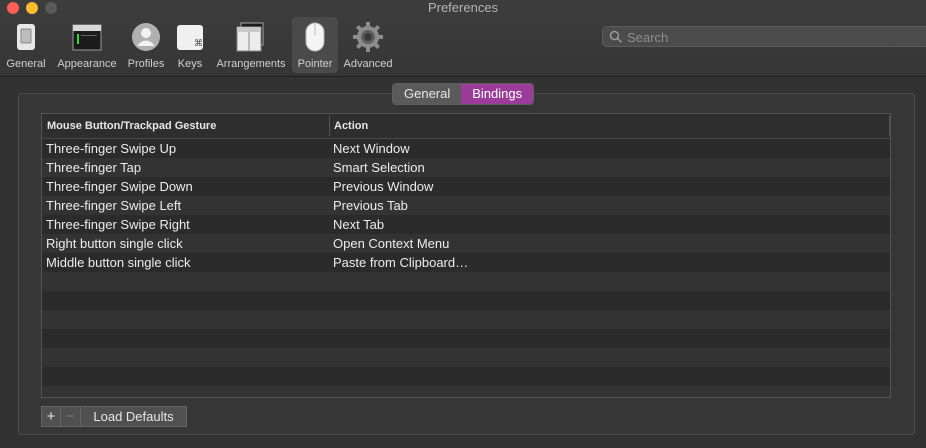  I want to click on tab-control: General Bindings, so click(463, 94).